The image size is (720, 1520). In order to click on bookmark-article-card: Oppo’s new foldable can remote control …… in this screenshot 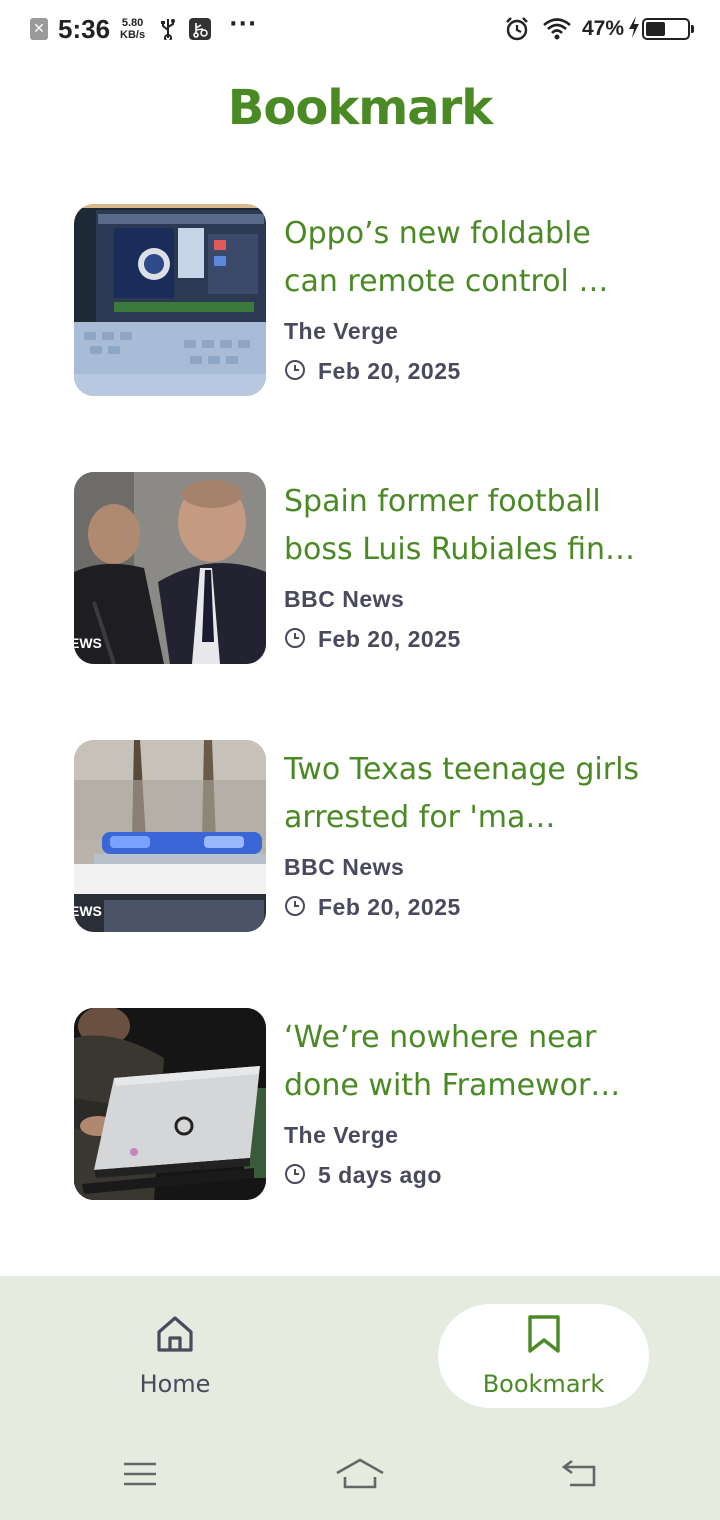, I will do `click(364, 300)`.